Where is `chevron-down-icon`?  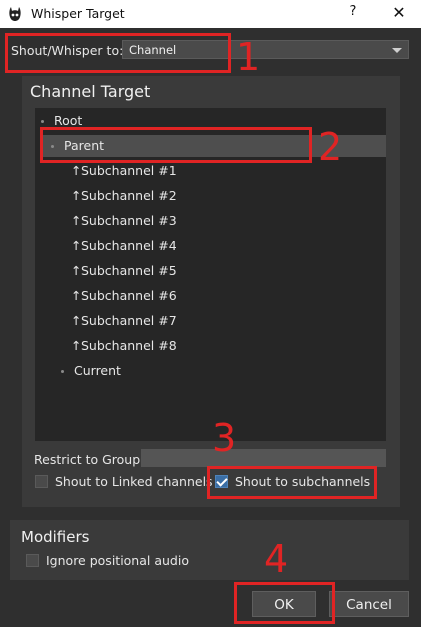 chevron-down-icon is located at coordinates (397, 50).